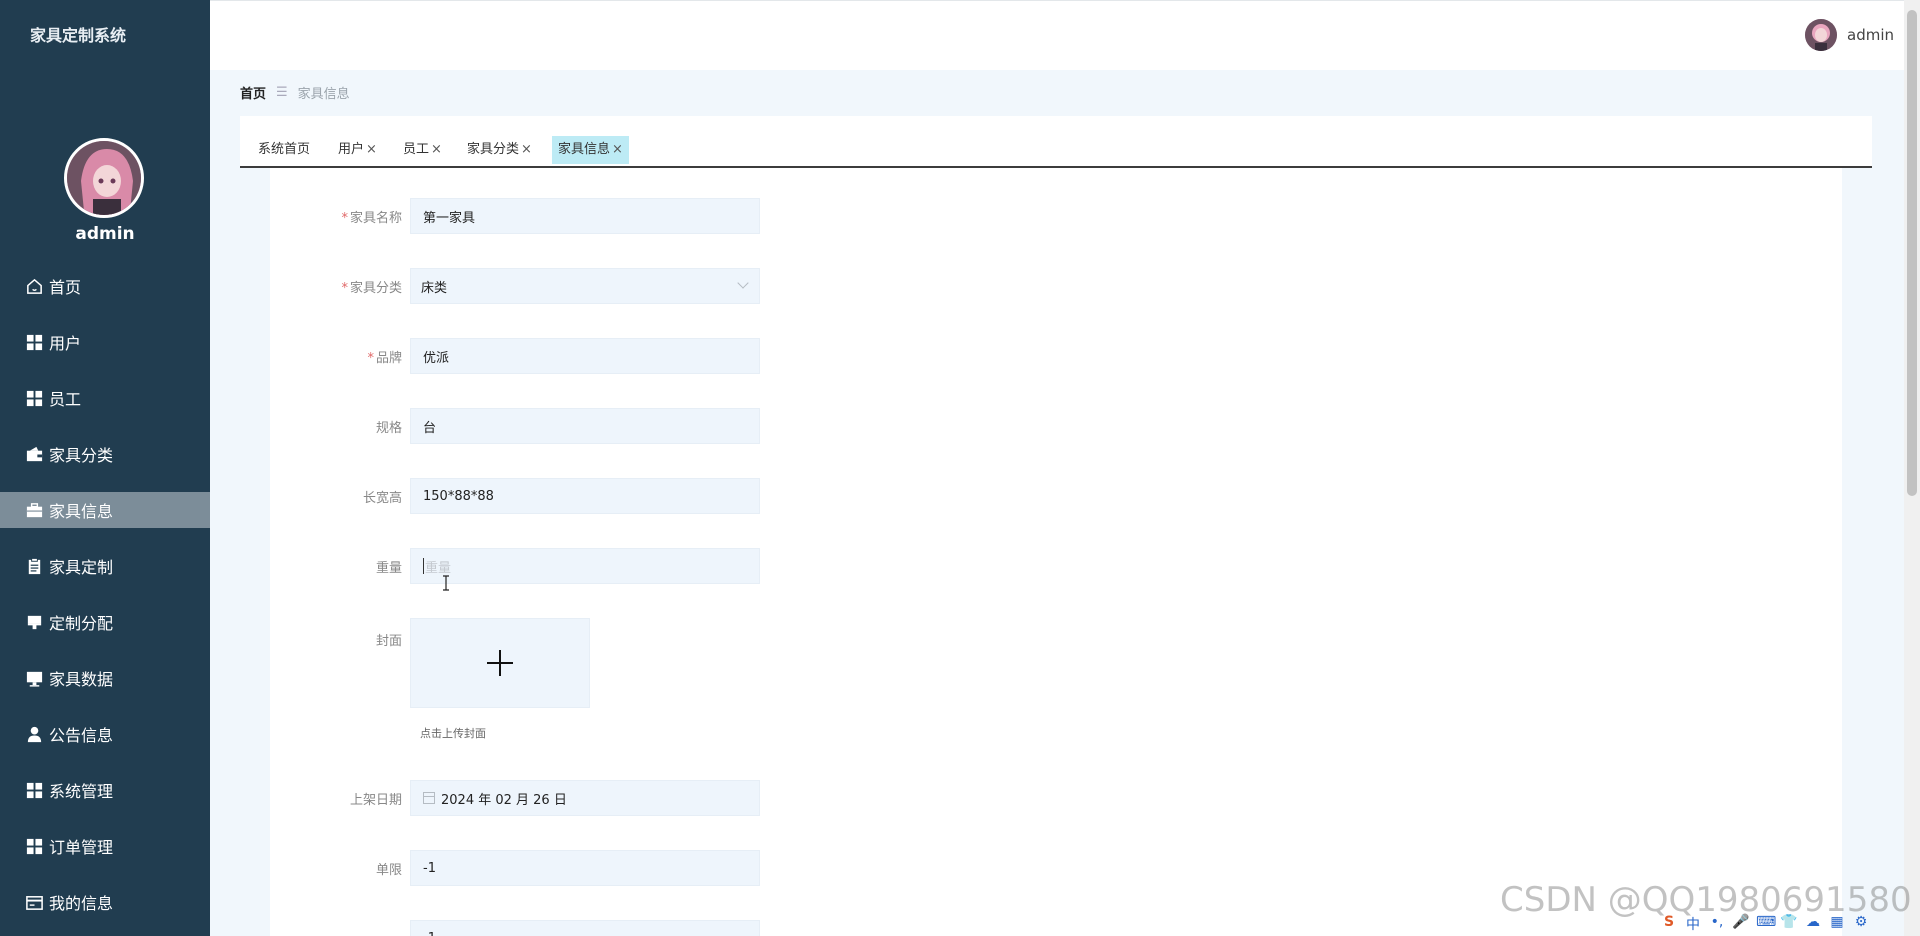  Describe the element at coordinates (253, 92) in the screenshot. I see `breadcrumb-home: 首页` at that location.